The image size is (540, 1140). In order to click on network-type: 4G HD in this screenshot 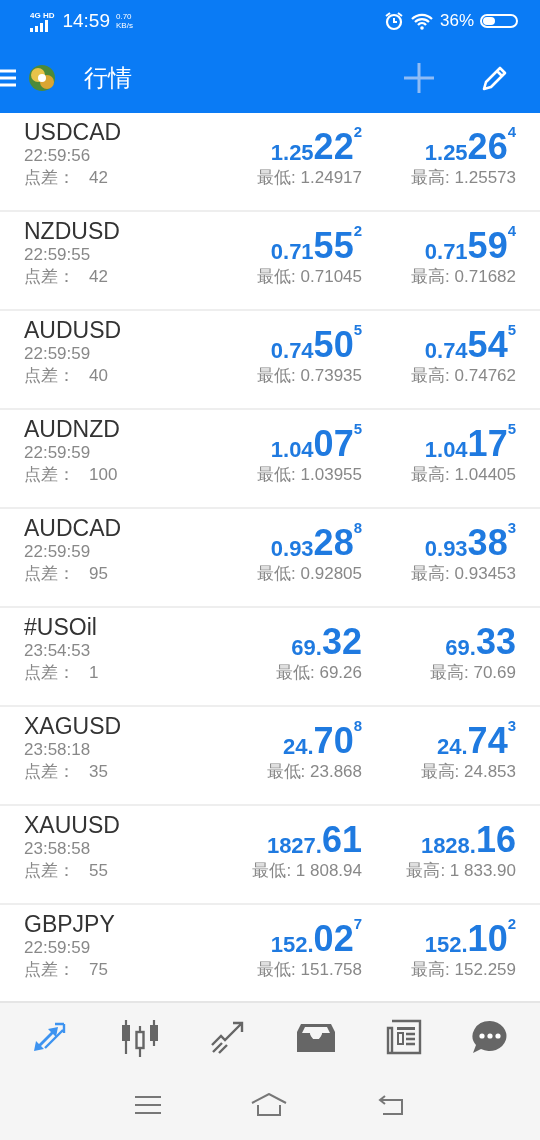, I will do `click(42, 15)`.